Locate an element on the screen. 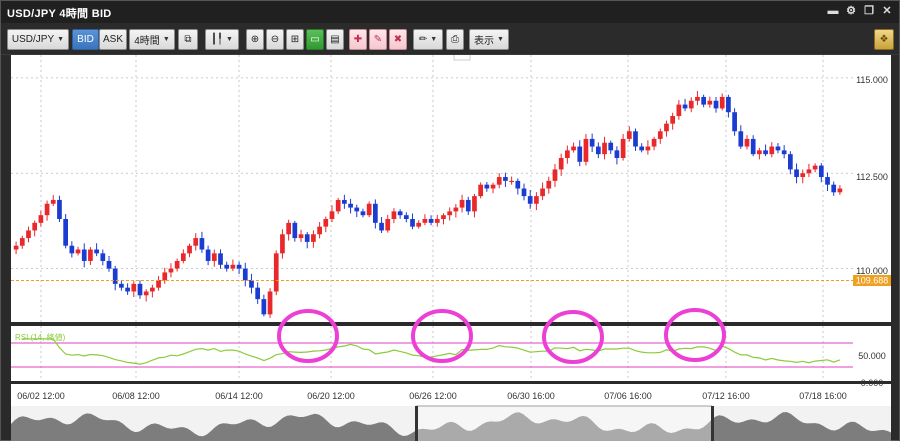 The image size is (900, 441). time-label: 07/06 16:00 is located at coordinates (628, 396).